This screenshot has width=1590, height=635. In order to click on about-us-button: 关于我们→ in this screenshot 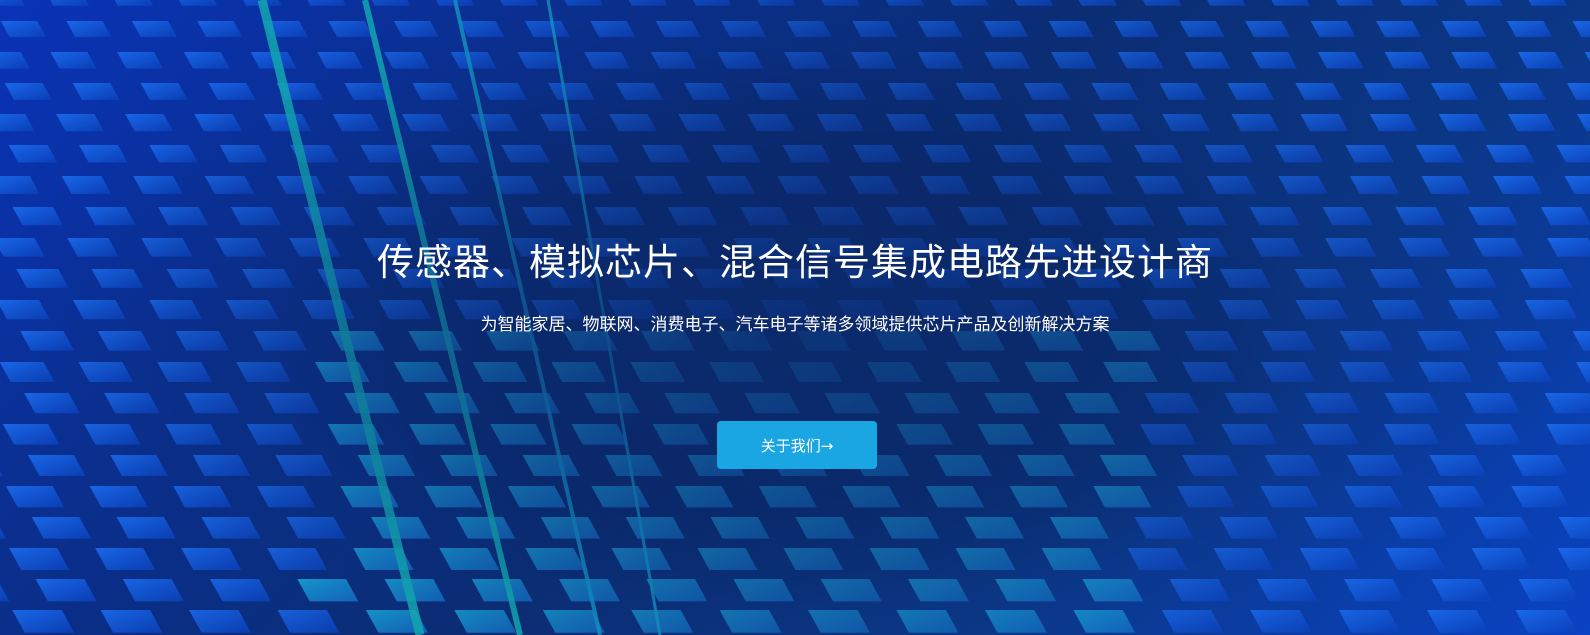, I will do `click(797, 445)`.